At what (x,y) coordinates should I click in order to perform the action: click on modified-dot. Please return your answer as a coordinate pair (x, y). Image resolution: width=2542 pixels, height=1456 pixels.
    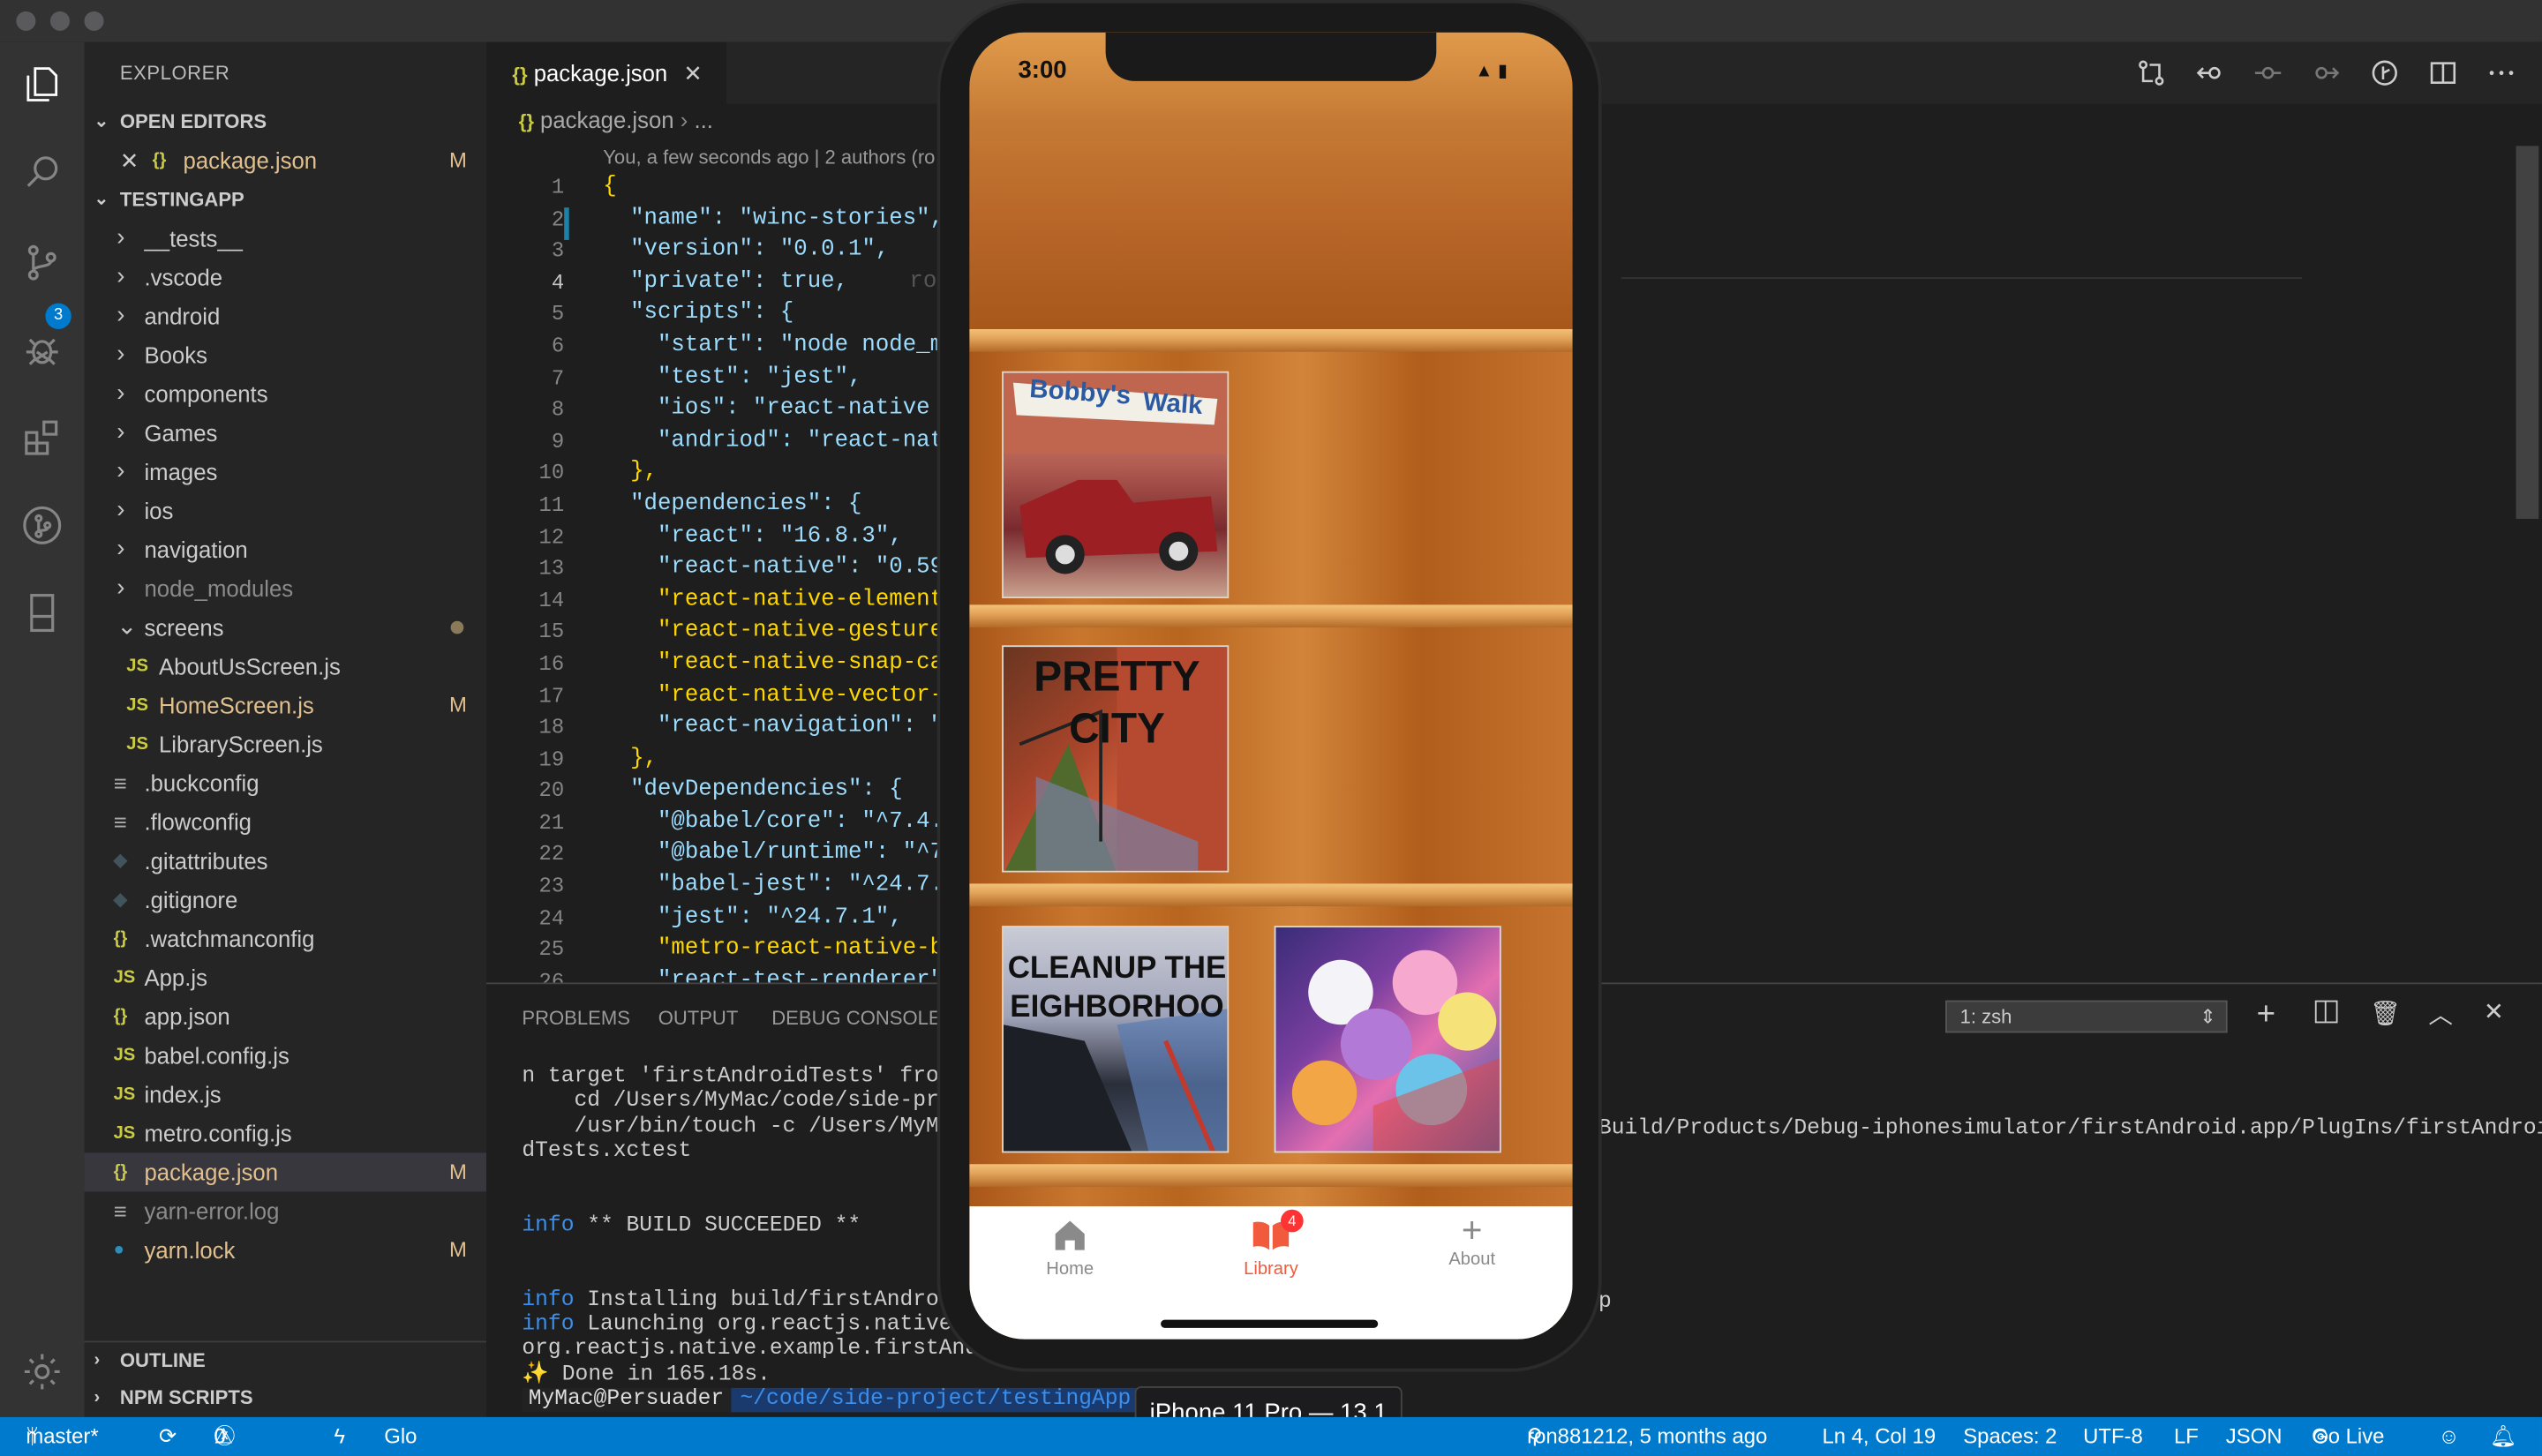
    Looking at the image, I should click on (457, 627).